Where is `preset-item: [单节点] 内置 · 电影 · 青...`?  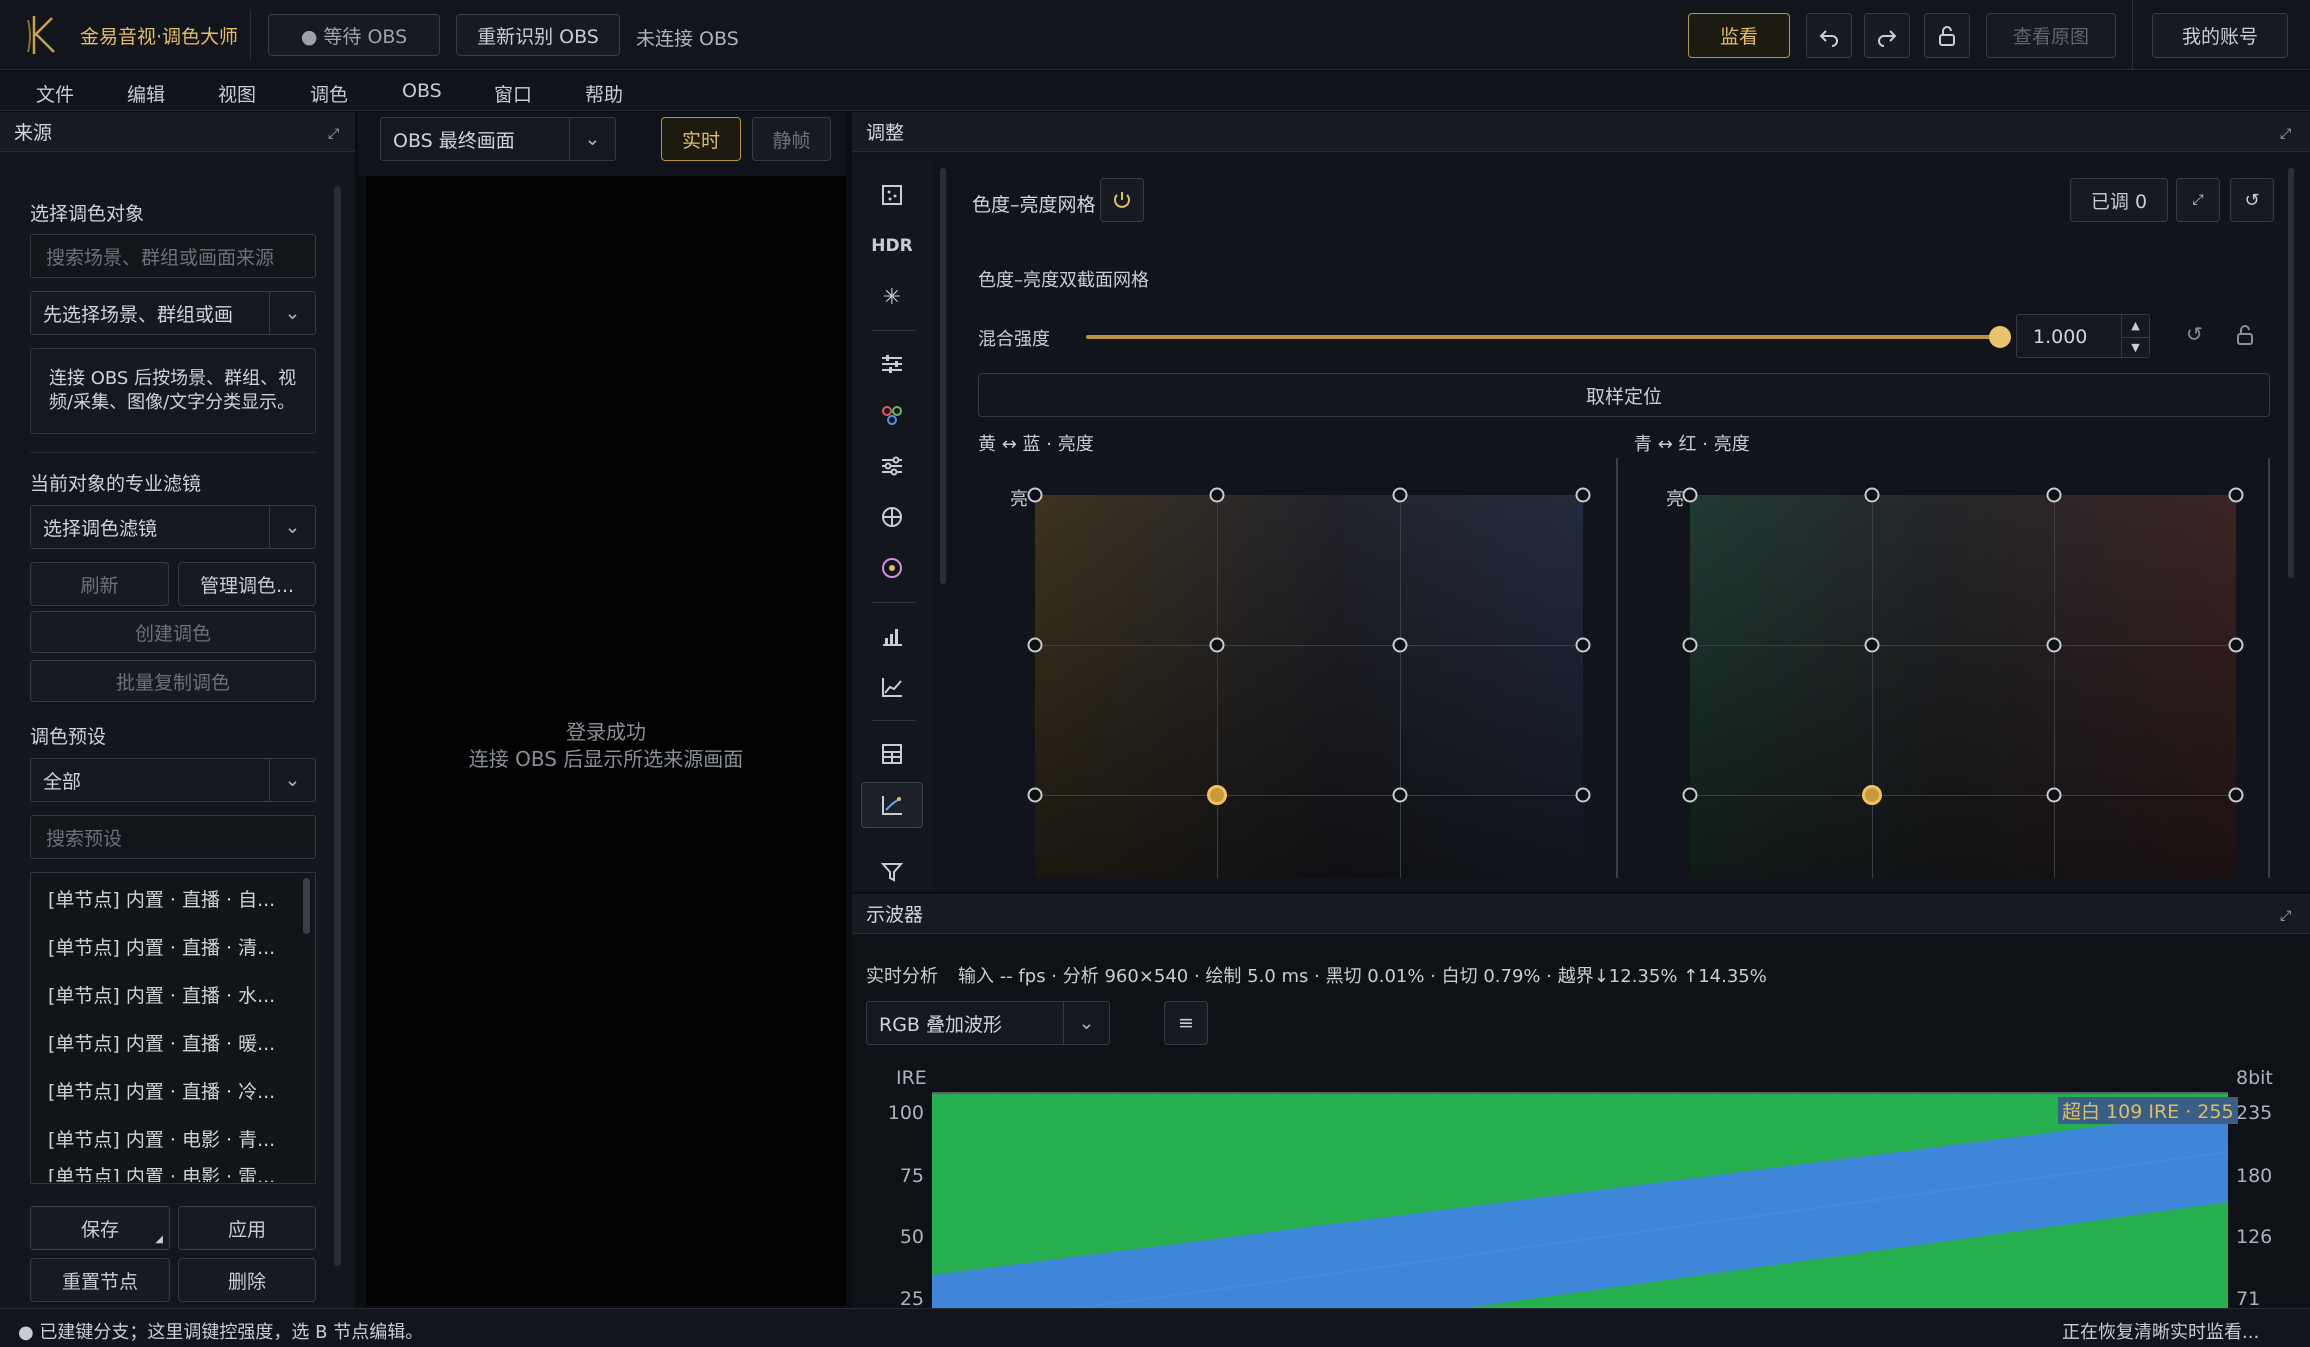 preset-item: [单节点] 内置 · 电影 · 青... is located at coordinates (167, 1138).